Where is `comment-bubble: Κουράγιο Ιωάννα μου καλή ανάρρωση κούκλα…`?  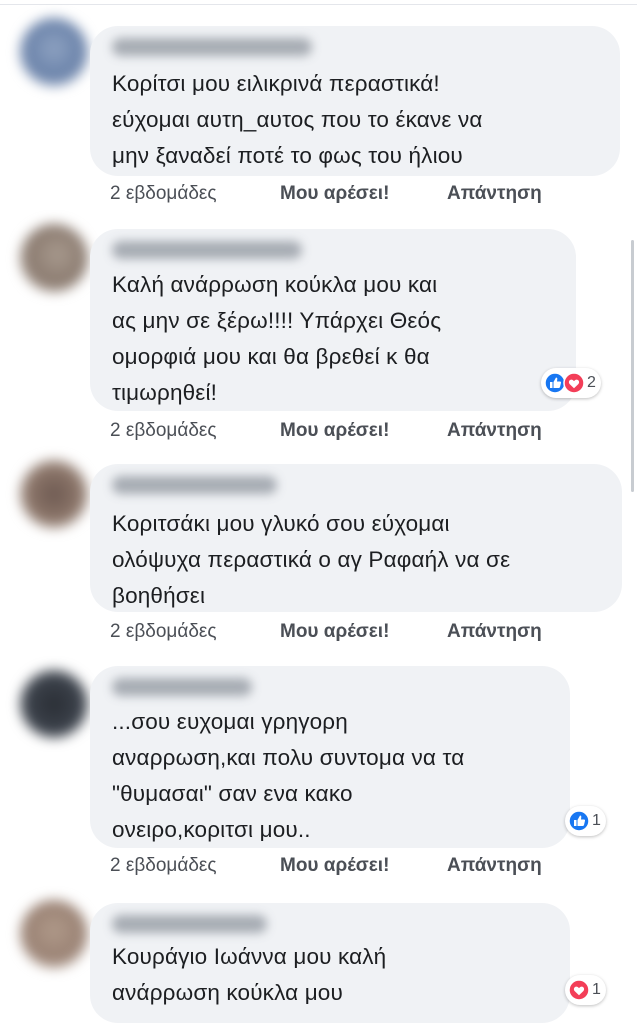
comment-bubble: Κουράγιο Ιωάννα μου καλή ανάρρωση κούκλα… is located at coordinates (330, 963).